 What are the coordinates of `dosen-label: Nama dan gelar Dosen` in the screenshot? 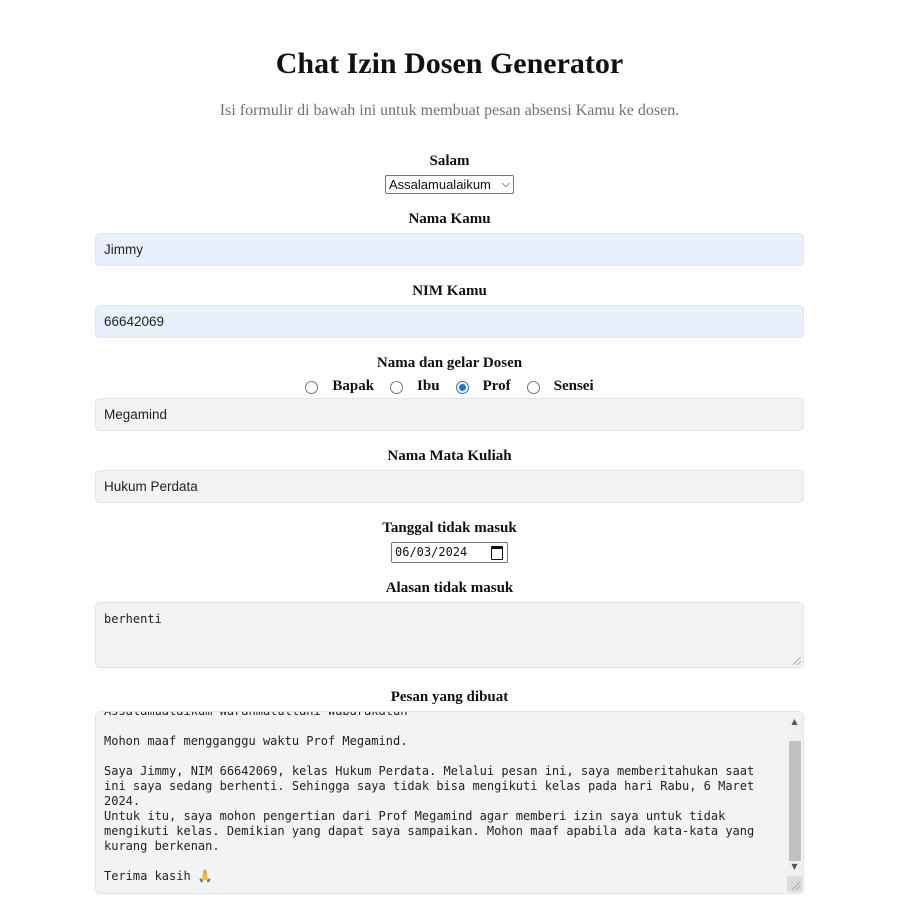 It's located at (449, 363).